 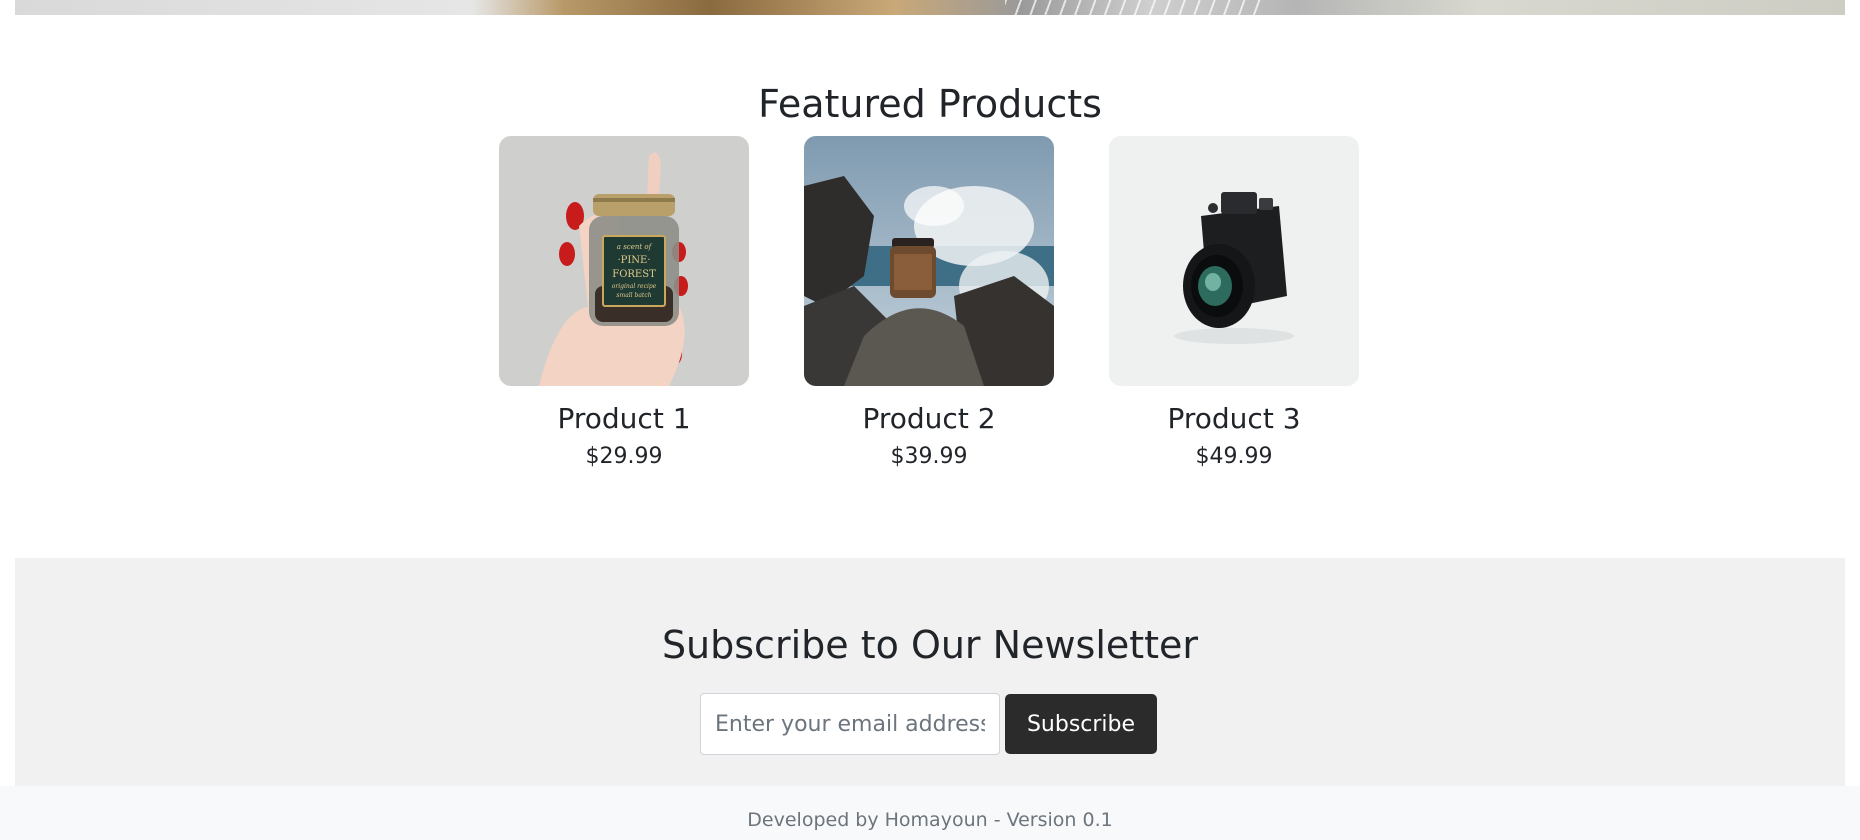 What do you see at coordinates (1081, 724) in the screenshot?
I see `subscribe-button: Subscribe` at bounding box center [1081, 724].